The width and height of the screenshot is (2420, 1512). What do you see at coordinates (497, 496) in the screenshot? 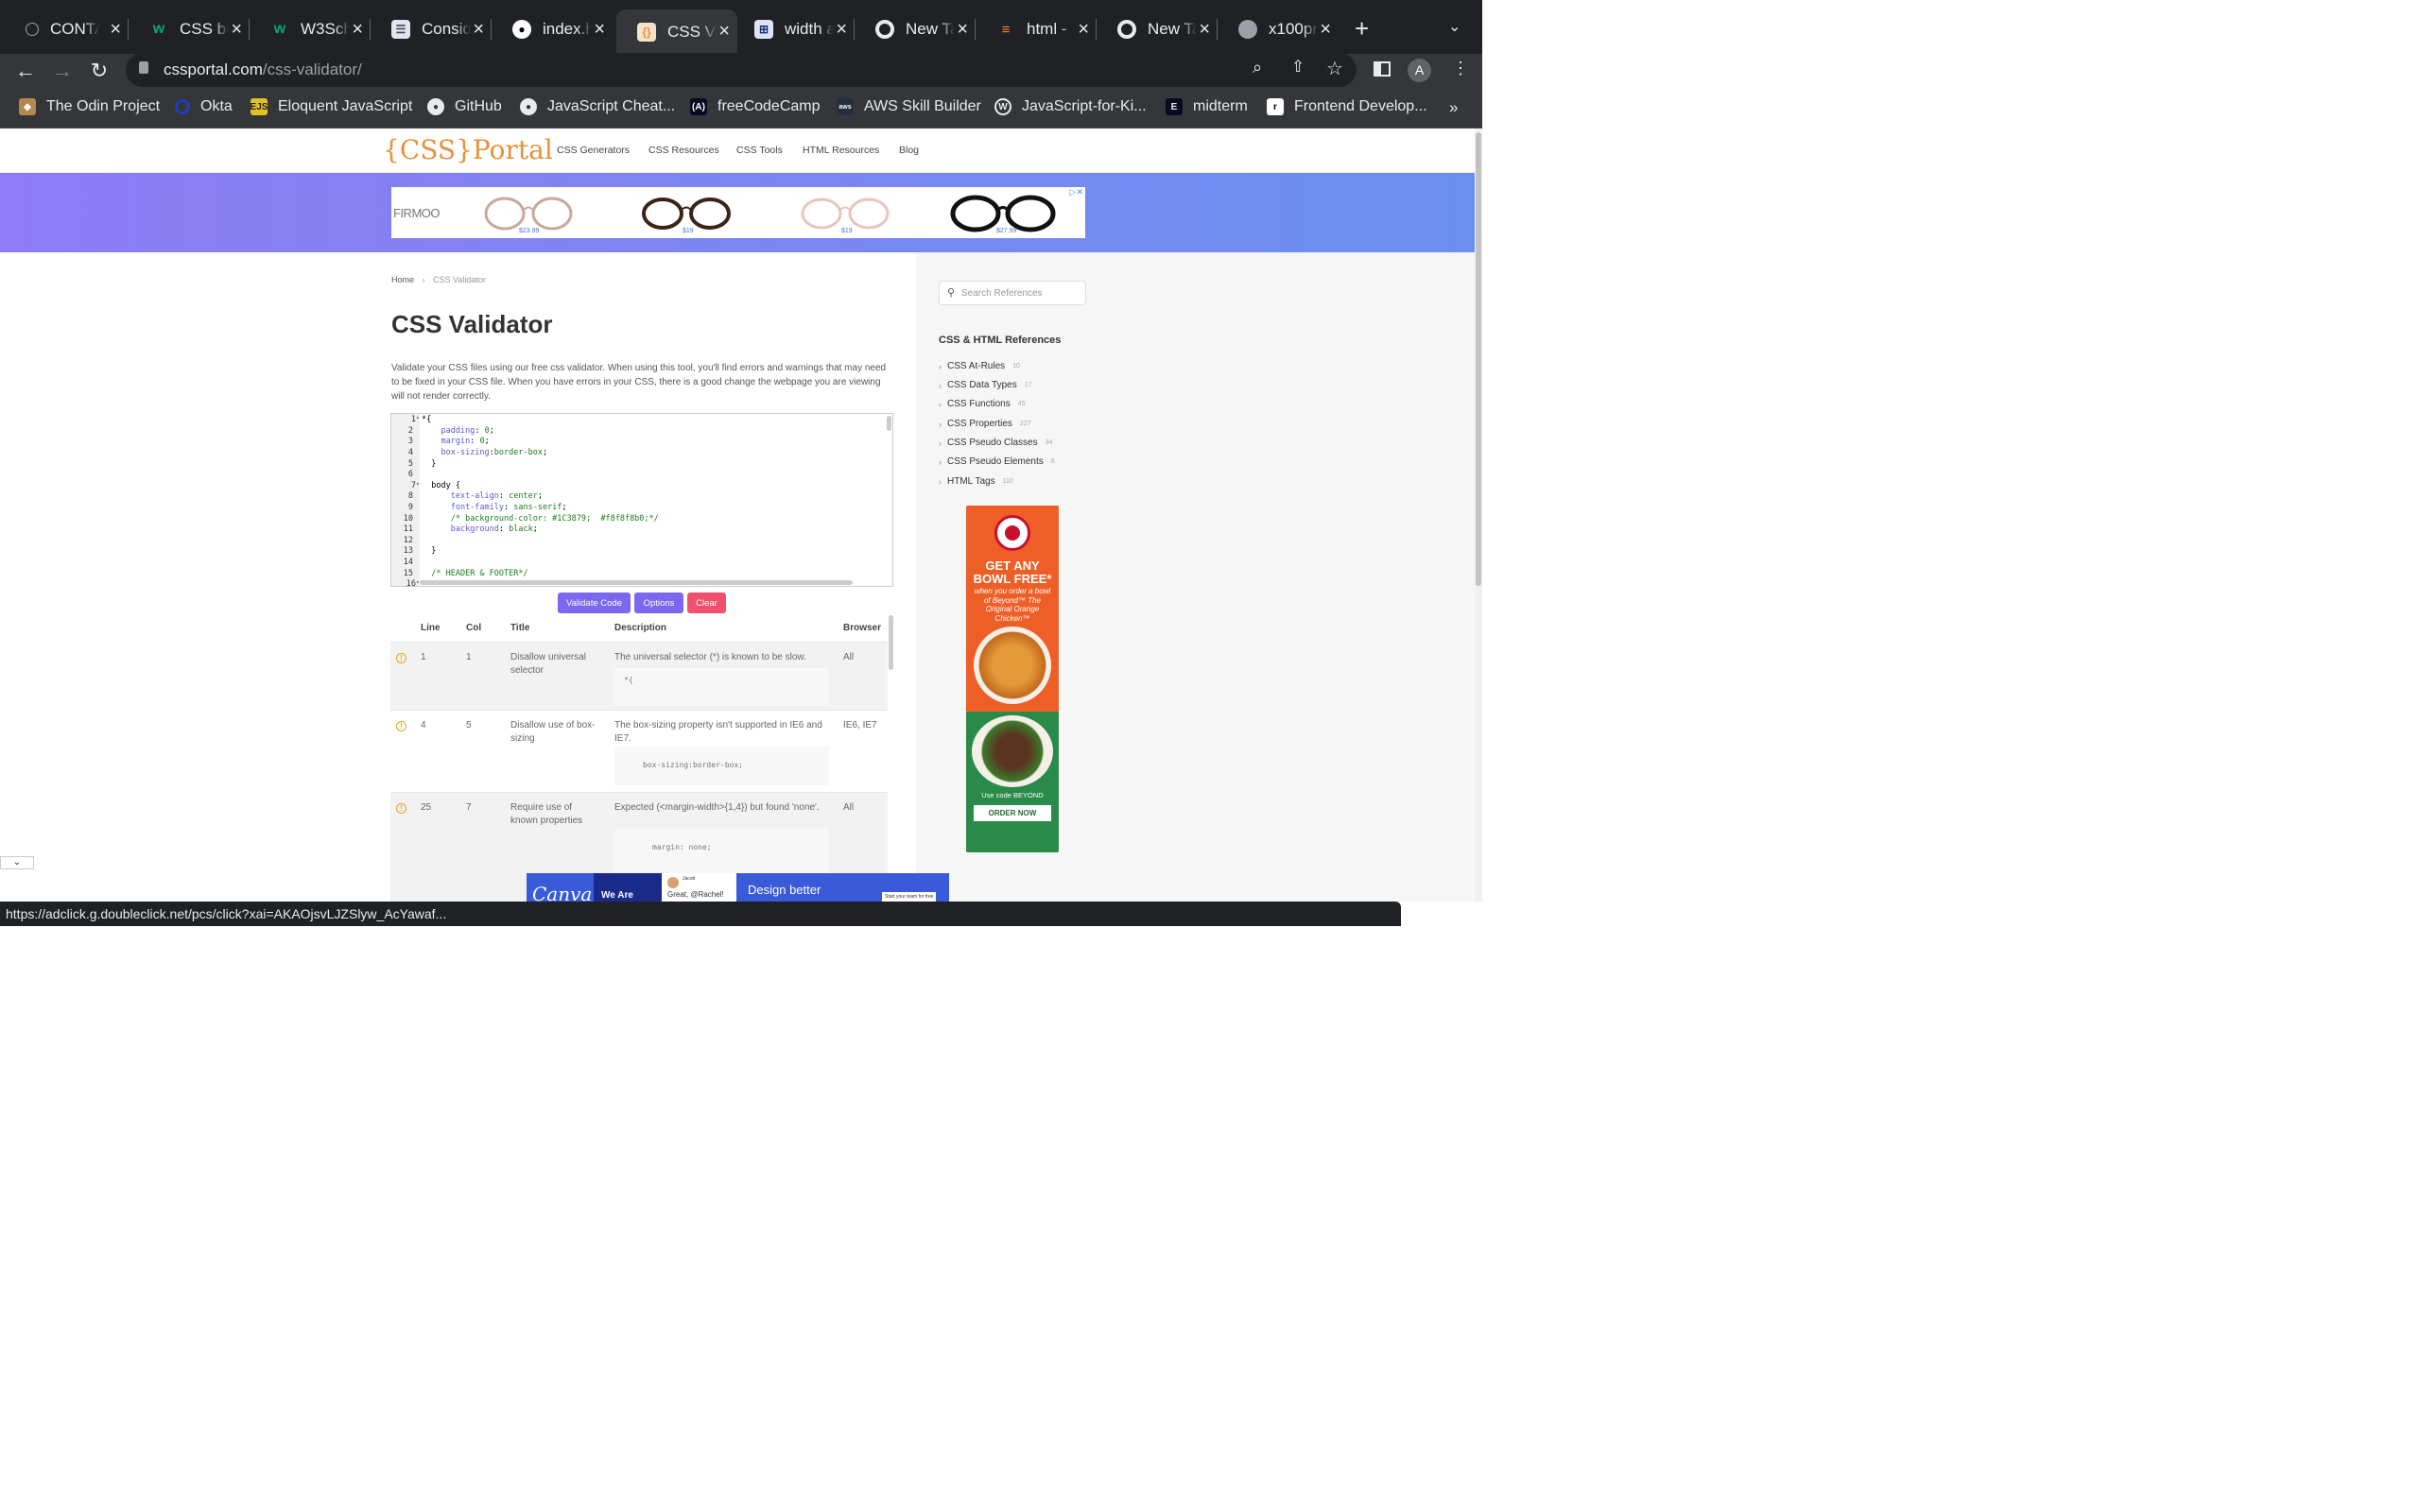
I see `code-line: text-align: center;` at bounding box center [497, 496].